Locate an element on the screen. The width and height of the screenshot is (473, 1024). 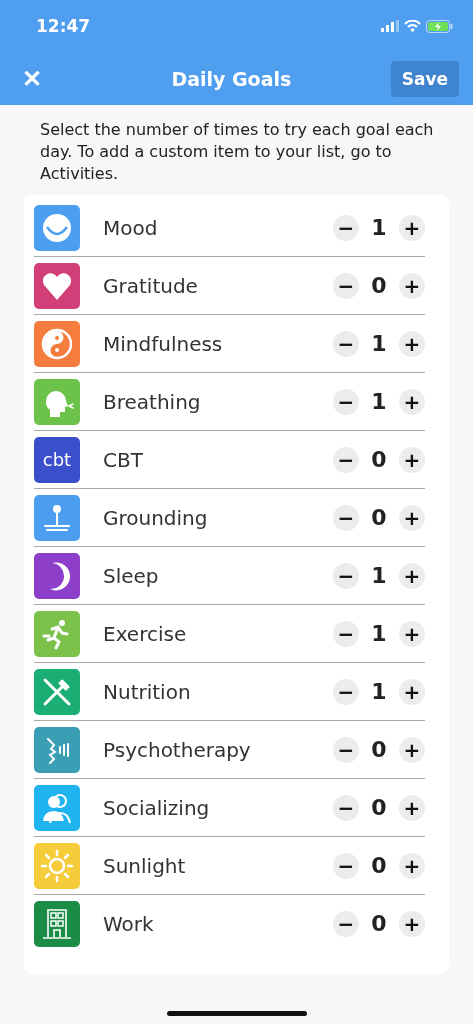
icon-label: cbt is located at coordinates (57, 459).